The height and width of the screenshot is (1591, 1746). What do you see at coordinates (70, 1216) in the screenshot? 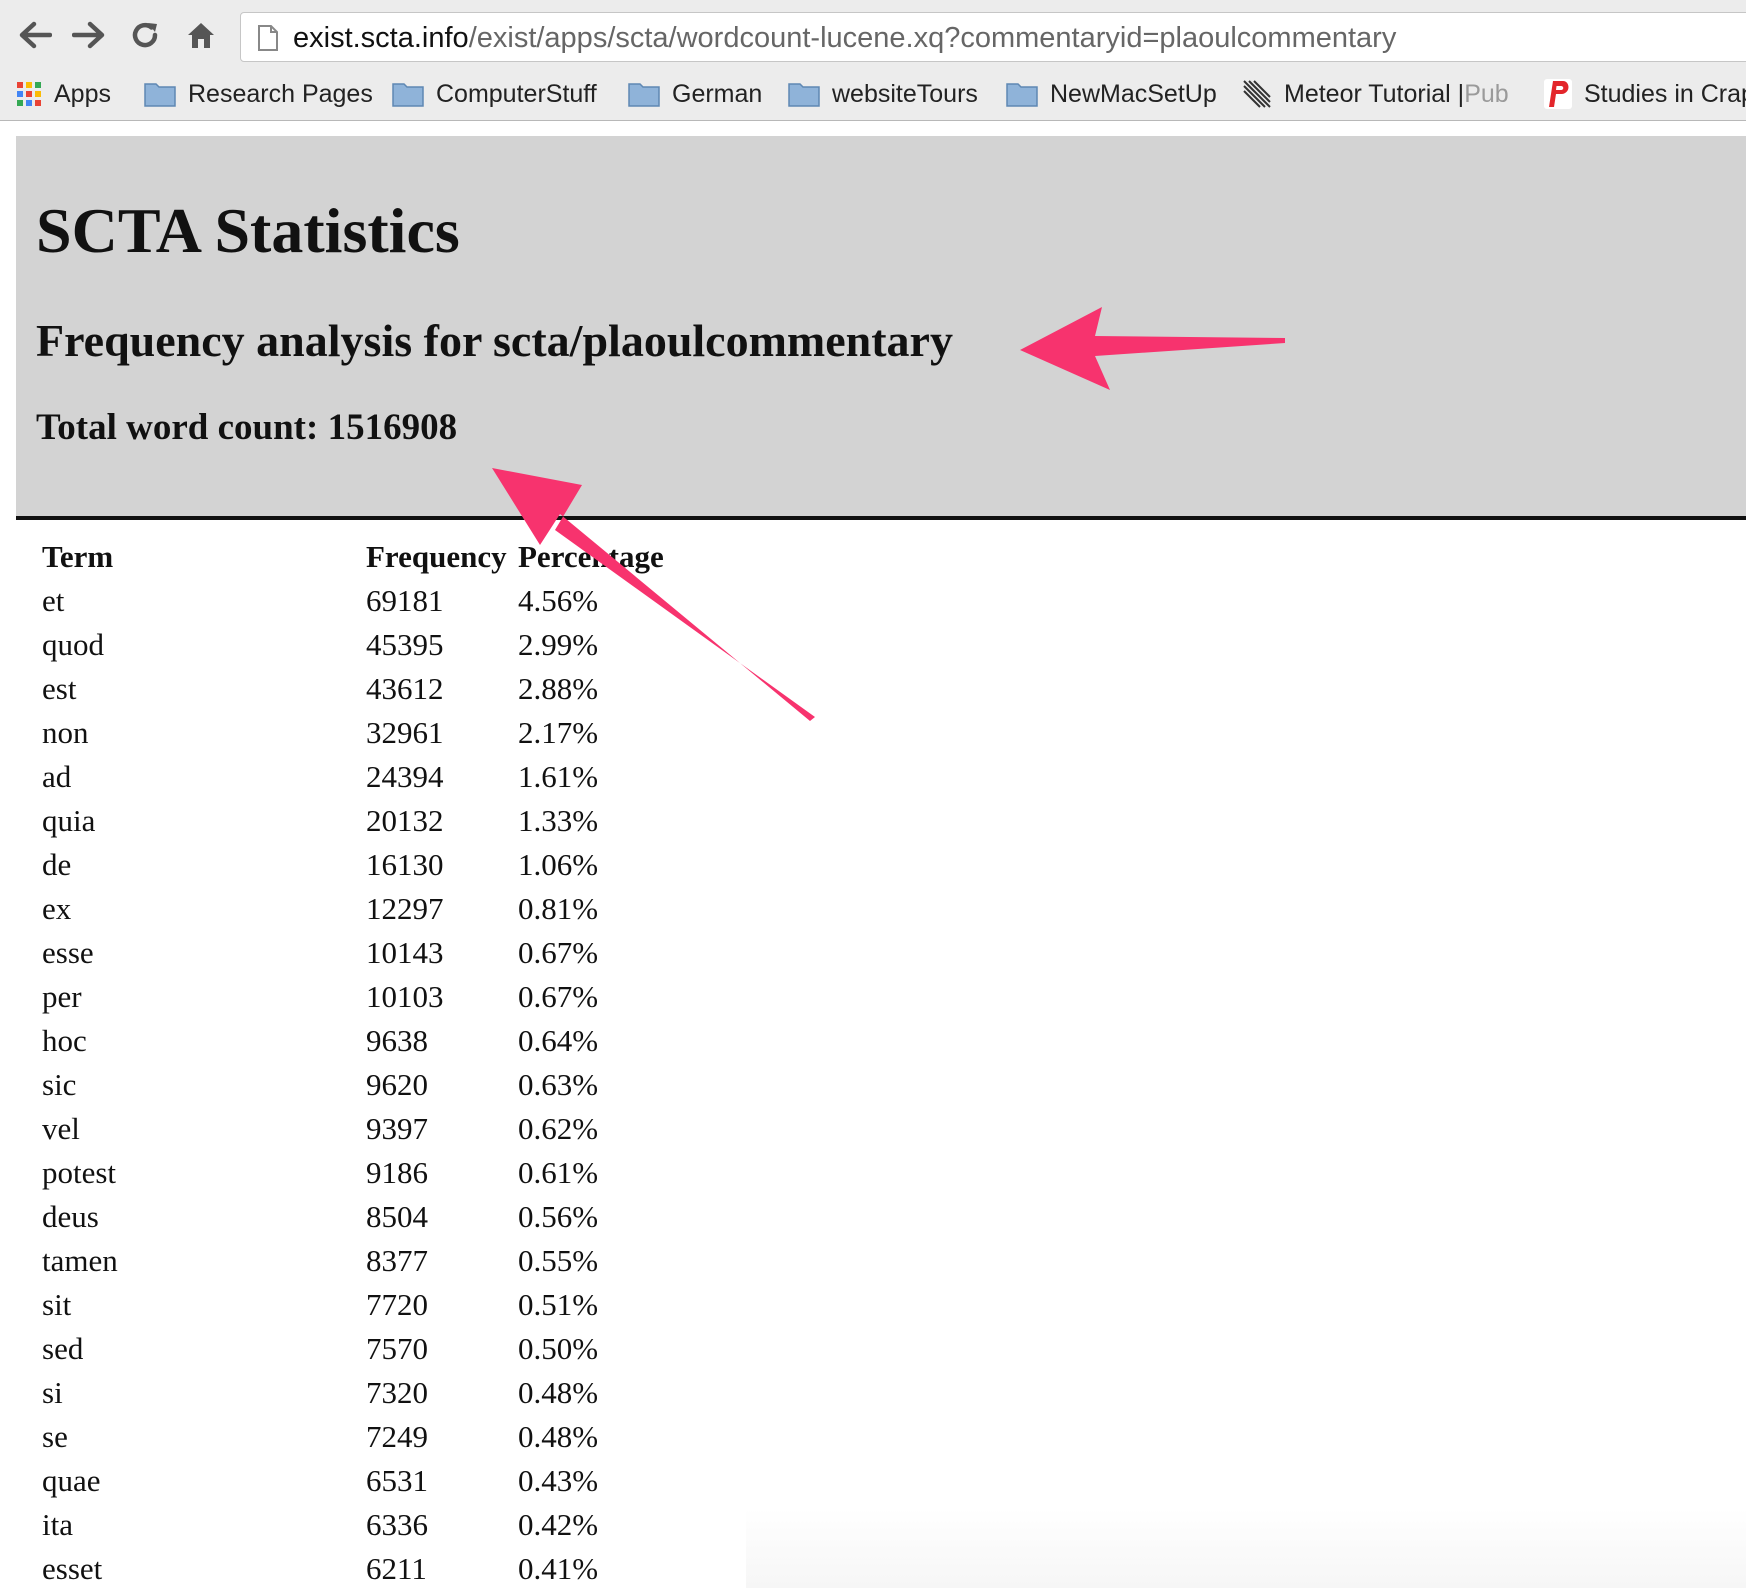
I see `cell-term: deus` at bounding box center [70, 1216].